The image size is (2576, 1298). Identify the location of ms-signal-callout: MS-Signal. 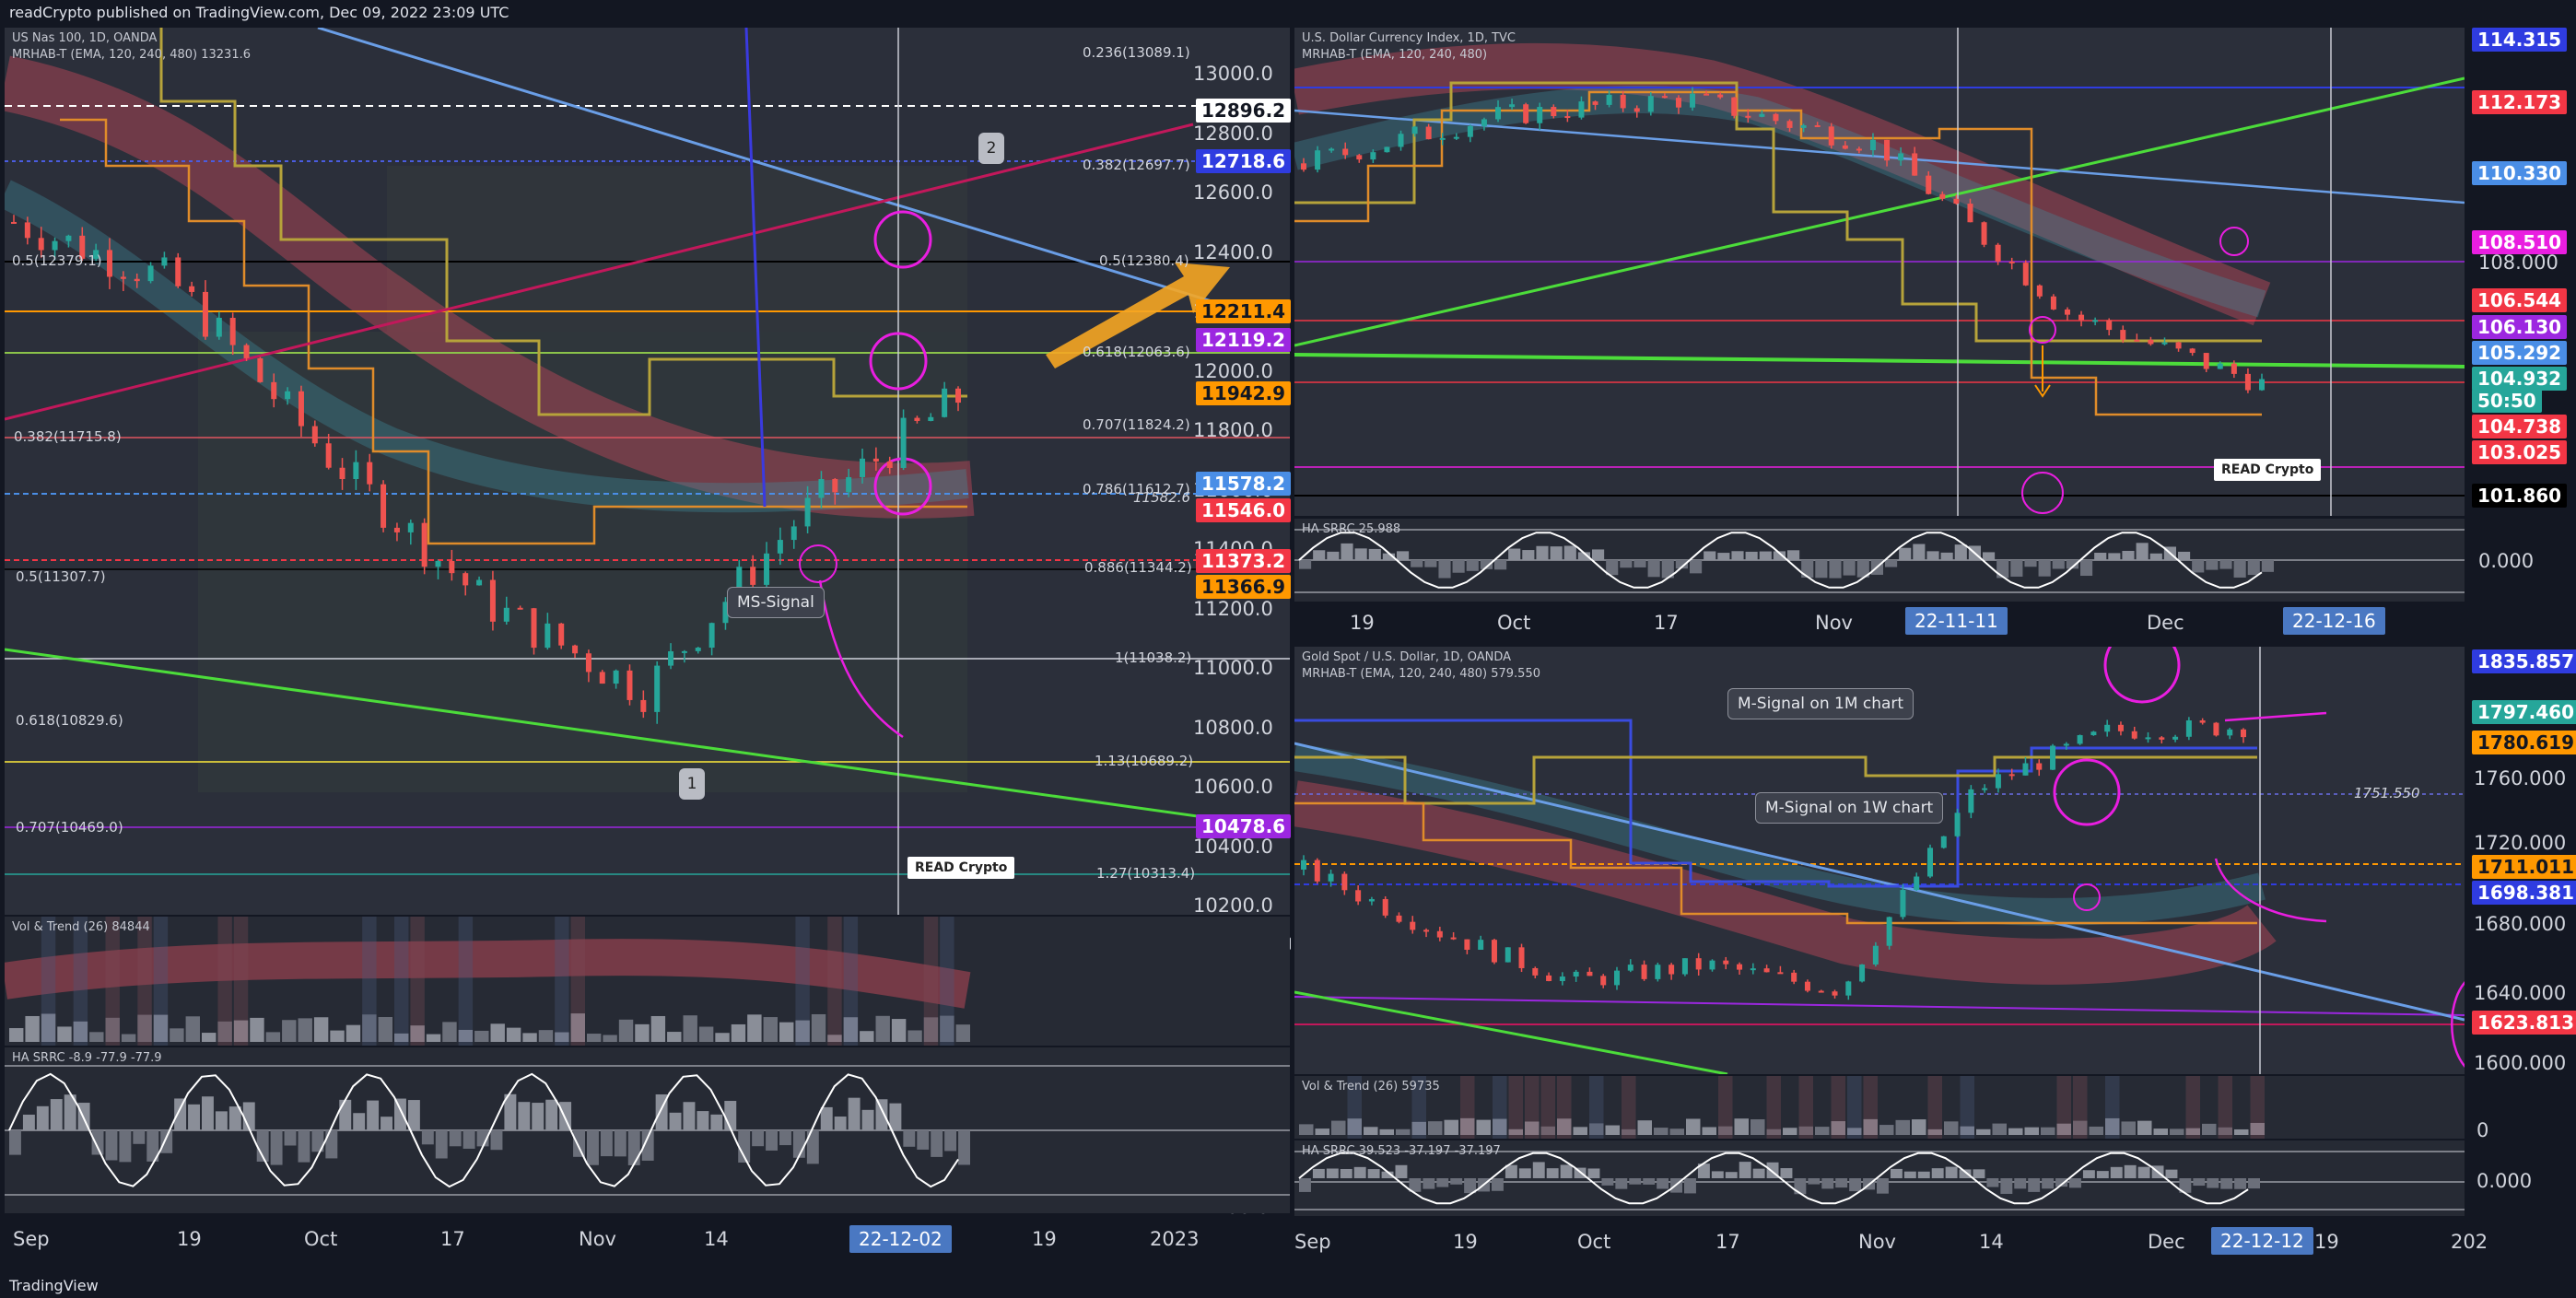
(776, 602).